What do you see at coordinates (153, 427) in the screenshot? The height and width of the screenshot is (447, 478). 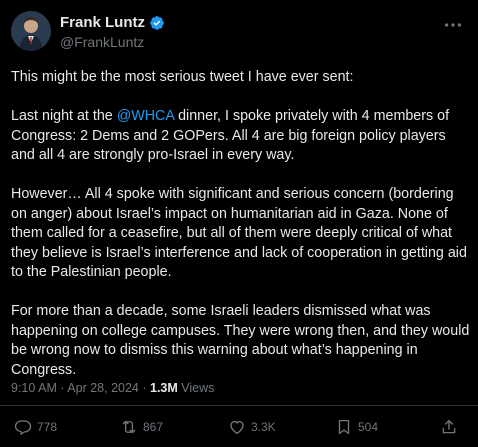 I see `repost-count: 867` at bounding box center [153, 427].